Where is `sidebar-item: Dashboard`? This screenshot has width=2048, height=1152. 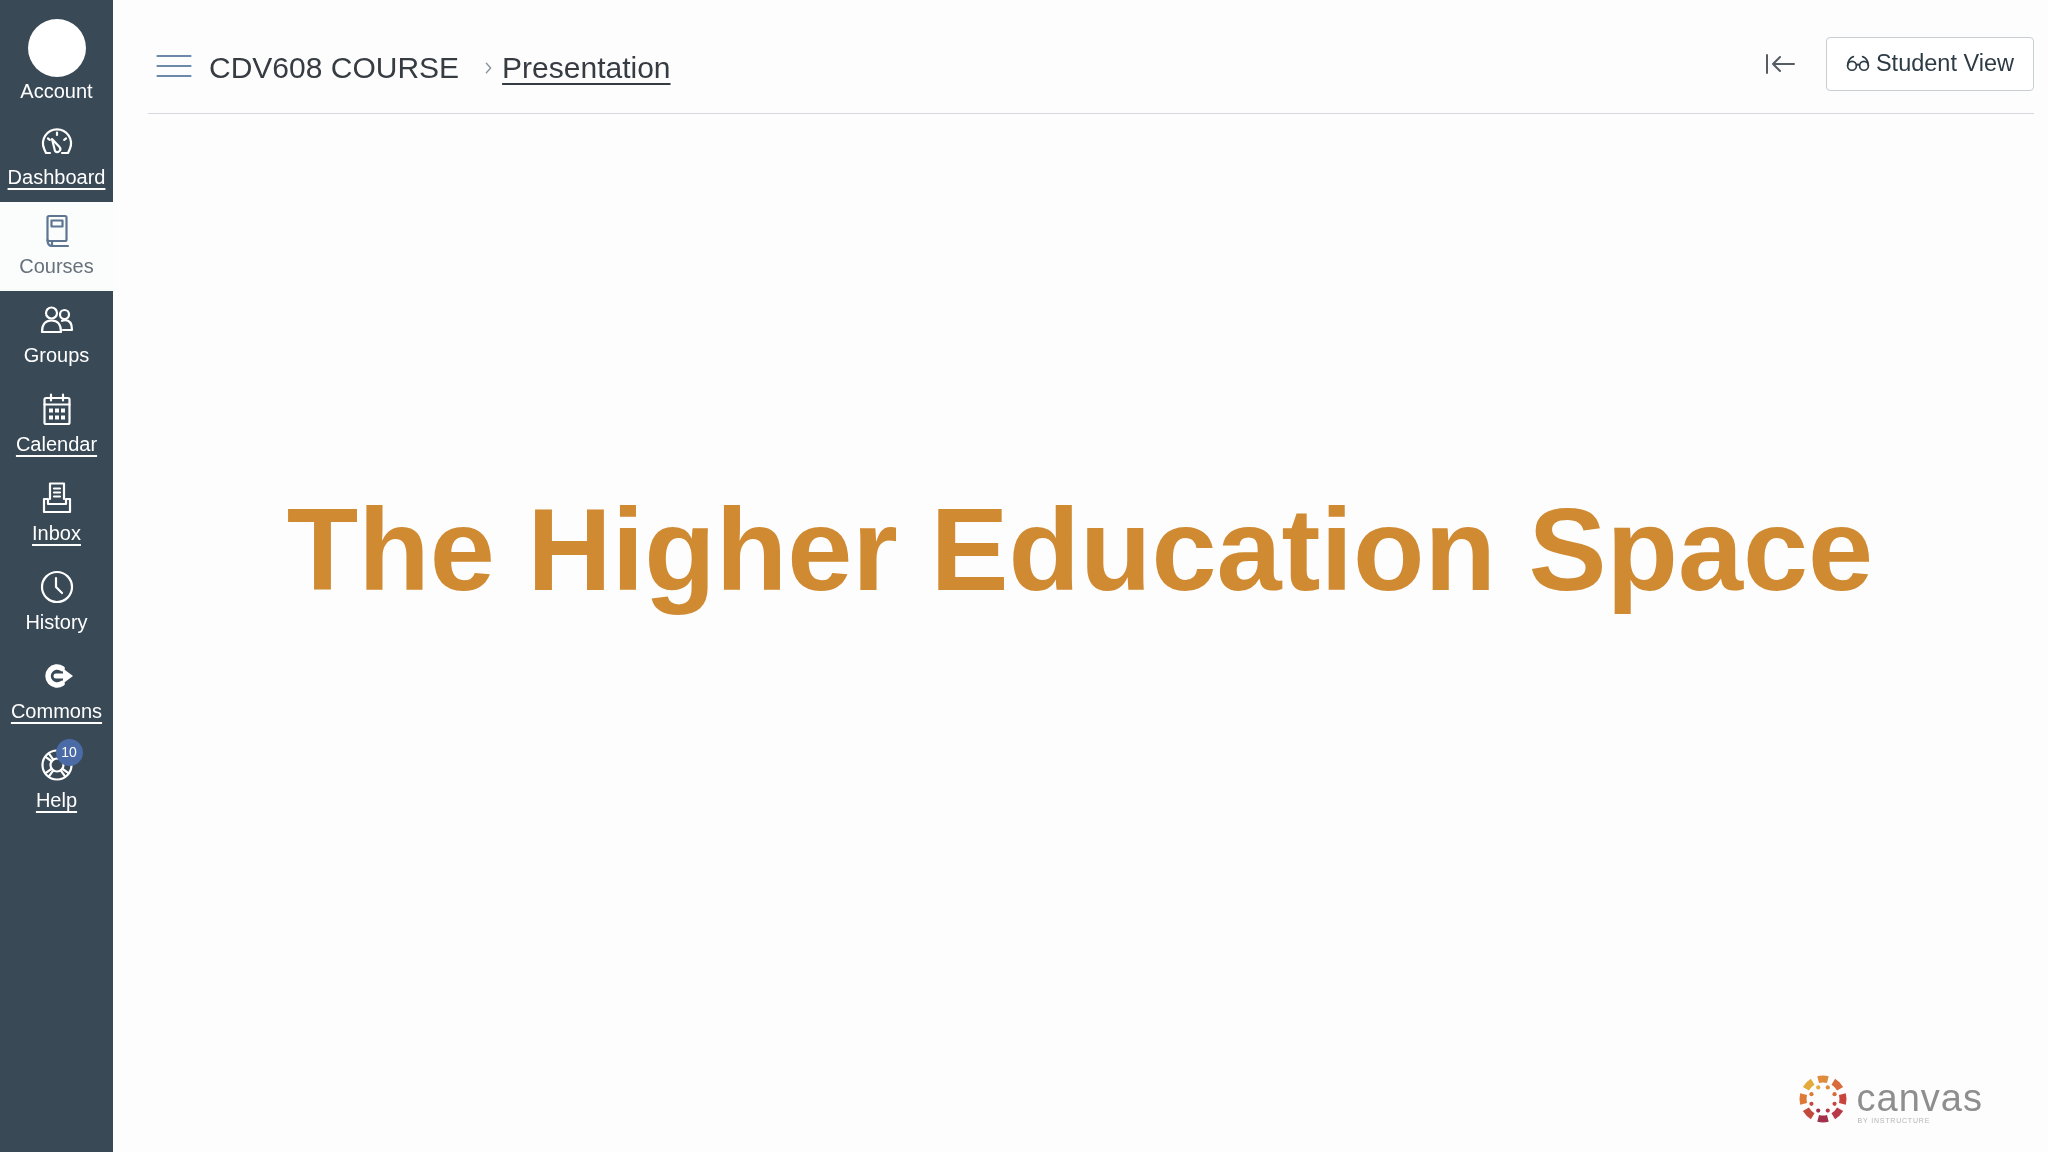 sidebar-item: Dashboard is located at coordinates (56, 157).